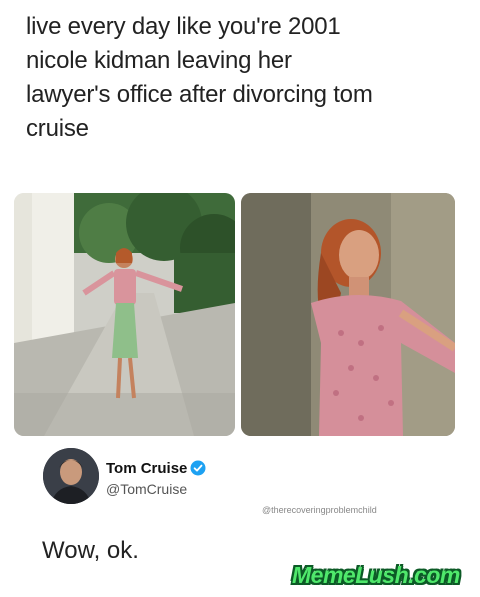 The width and height of the screenshot is (480, 597). What do you see at coordinates (159, 60) in the screenshot?
I see `caption-line: nicole kidman leaving her` at bounding box center [159, 60].